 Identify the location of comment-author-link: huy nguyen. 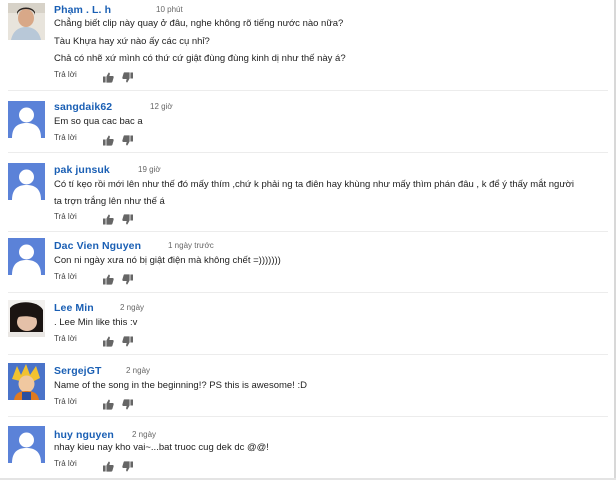
(84, 435).